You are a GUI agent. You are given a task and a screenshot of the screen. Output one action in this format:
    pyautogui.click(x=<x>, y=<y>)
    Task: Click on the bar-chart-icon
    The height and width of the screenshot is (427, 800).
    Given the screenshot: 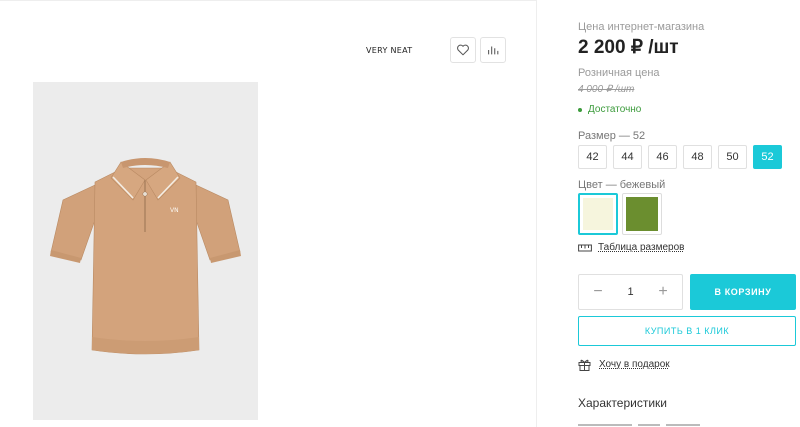 What is the action you would take?
    pyautogui.click(x=493, y=50)
    